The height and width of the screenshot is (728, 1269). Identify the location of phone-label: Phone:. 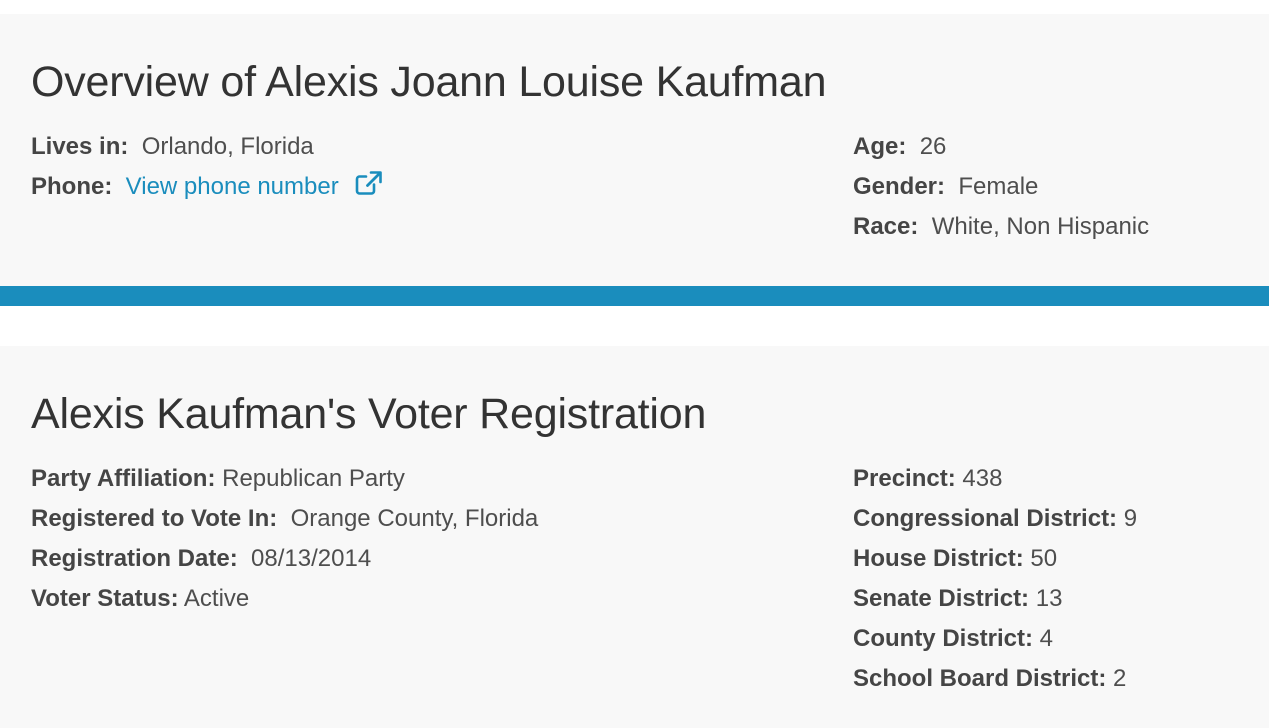
(72, 186).